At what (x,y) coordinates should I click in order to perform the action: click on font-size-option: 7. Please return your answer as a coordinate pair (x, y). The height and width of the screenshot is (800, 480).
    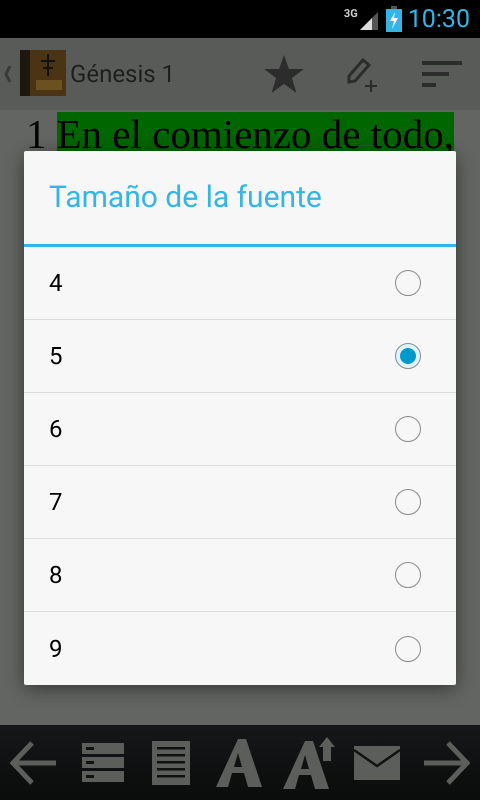
    Looking at the image, I should click on (240, 502).